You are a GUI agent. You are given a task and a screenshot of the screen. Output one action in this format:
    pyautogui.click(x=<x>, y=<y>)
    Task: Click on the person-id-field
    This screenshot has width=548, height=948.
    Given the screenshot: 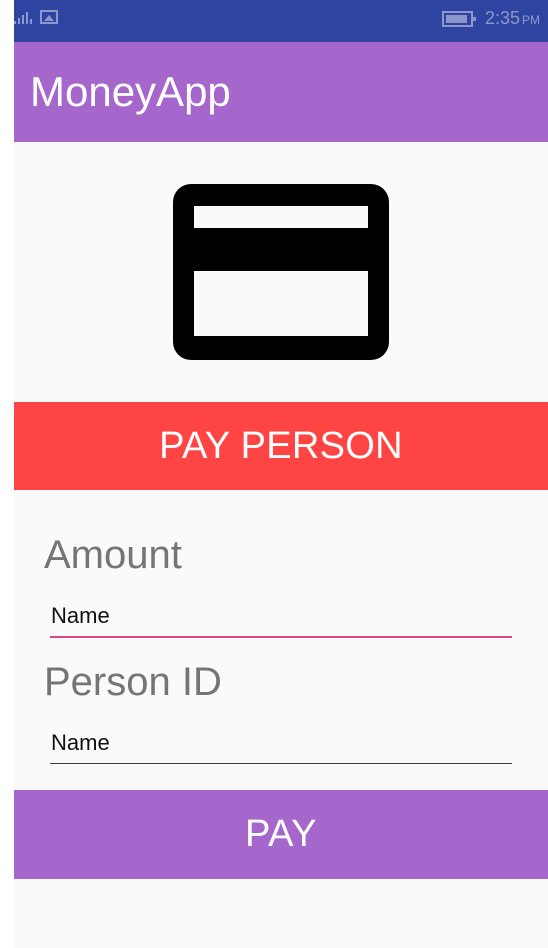 What is the action you would take?
    pyautogui.click(x=281, y=743)
    